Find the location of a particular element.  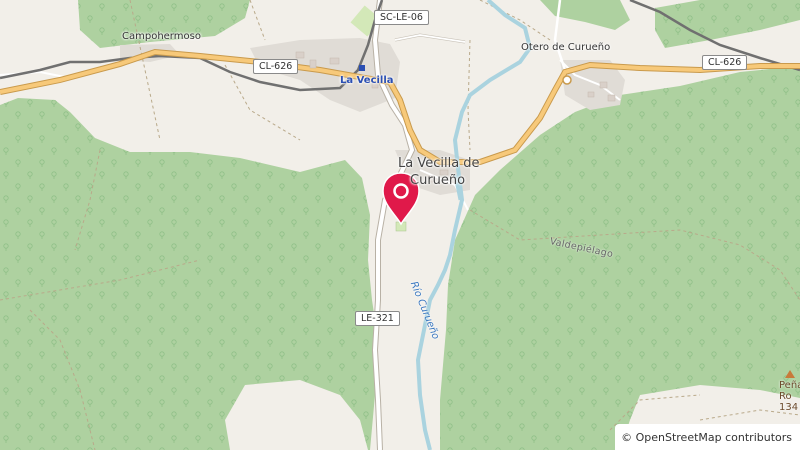

attribution-text: © OpenStreetMap contributors is located at coordinates (706, 437).